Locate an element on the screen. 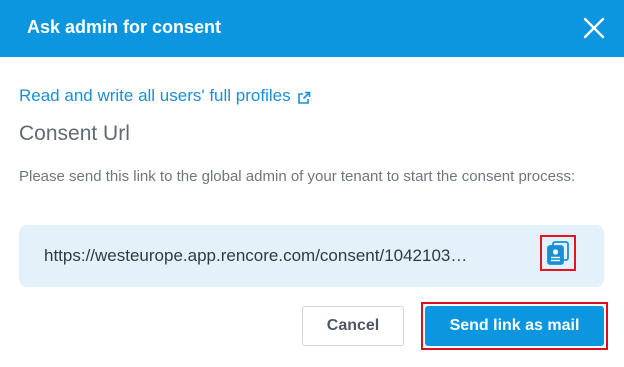  section-title: Consent Url is located at coordinates (74, 133).